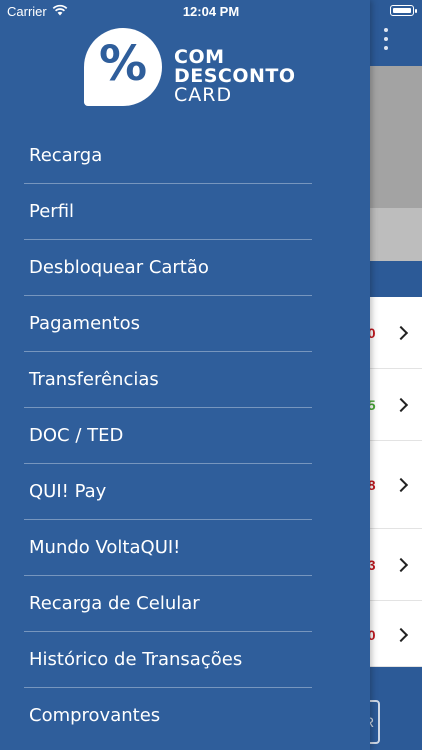 This screenshot has height=750, width=422. Describe the element at coordinates (136, 659) in the screenshot. I see `menu-item-label: Histórico de Transações` at that location.